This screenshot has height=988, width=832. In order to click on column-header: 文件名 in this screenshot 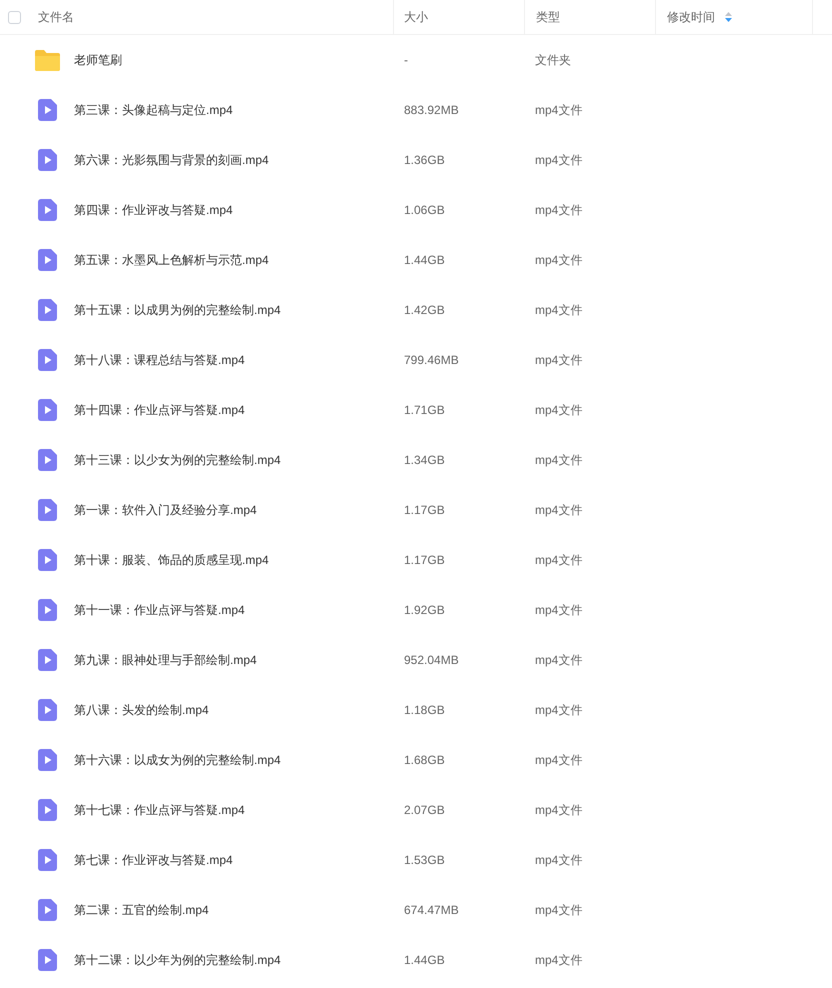, I will do `click(56, 17)`.